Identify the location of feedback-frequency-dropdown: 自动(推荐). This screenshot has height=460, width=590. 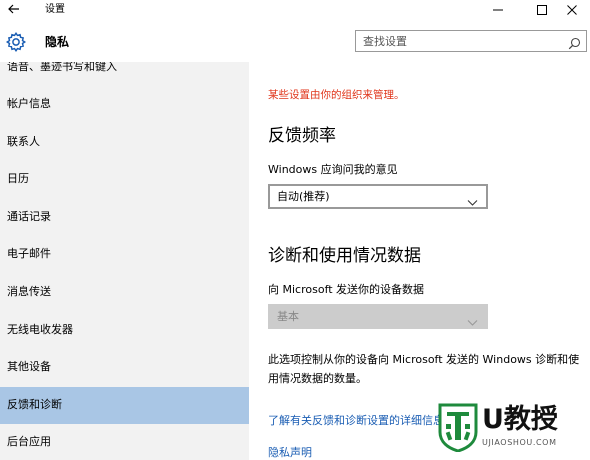
(378, 196).